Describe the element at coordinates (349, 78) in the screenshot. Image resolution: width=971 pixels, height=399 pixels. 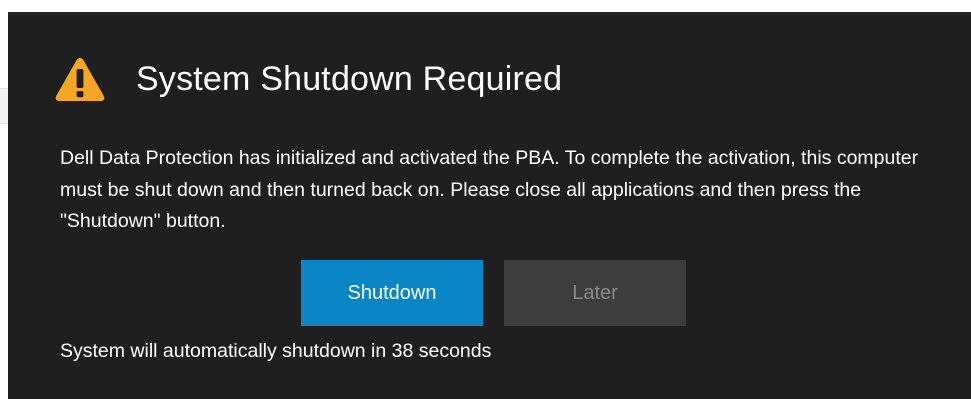
I see `dialog-title: System Shutdown Required` at that location.